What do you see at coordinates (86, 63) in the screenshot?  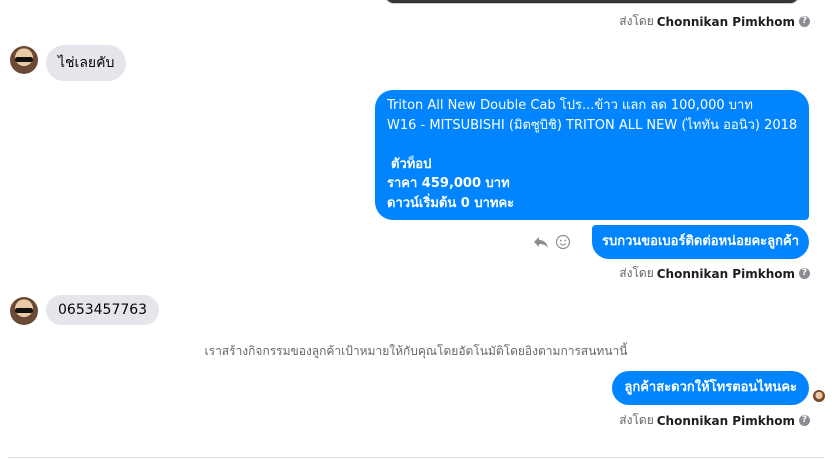 I see `incoming-message: ไช่เลยคับ` at bounding box center [86, 63].